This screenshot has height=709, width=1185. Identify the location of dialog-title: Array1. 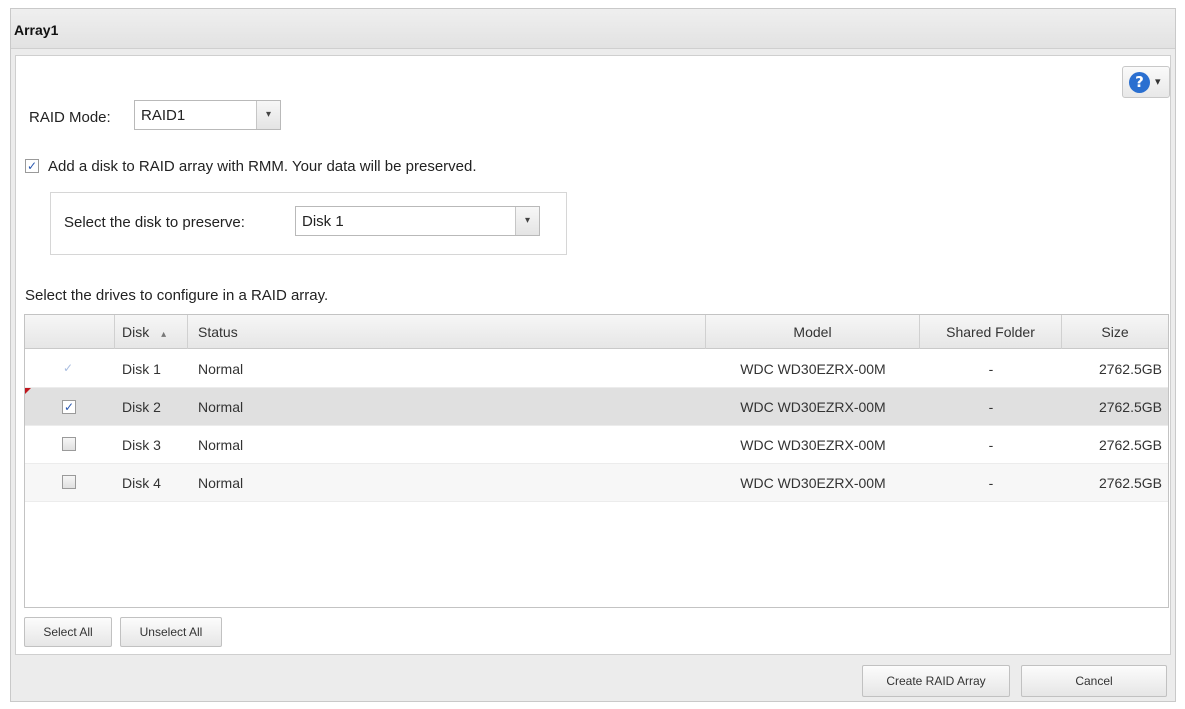
(36, 30).